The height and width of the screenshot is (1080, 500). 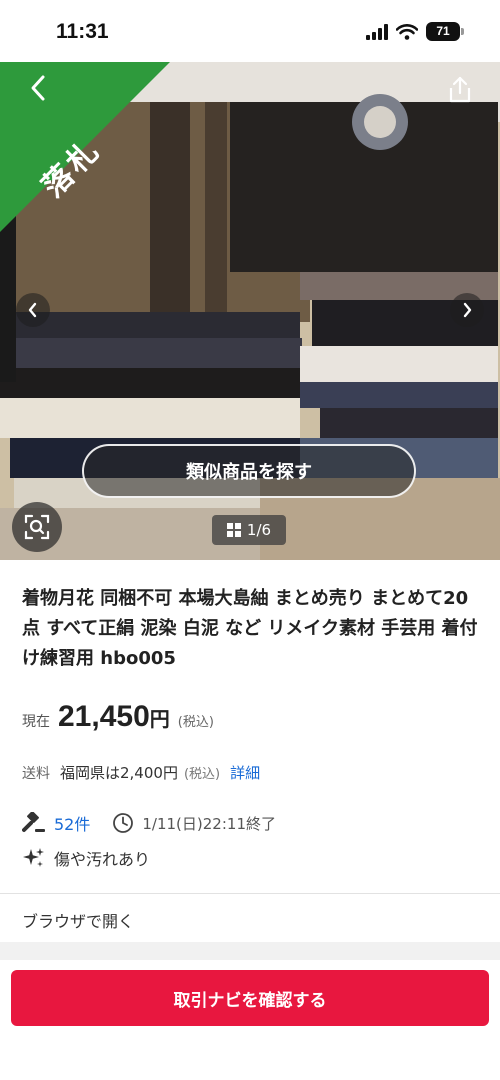 I want to click on grid-icon, so click(x=233, y=530).